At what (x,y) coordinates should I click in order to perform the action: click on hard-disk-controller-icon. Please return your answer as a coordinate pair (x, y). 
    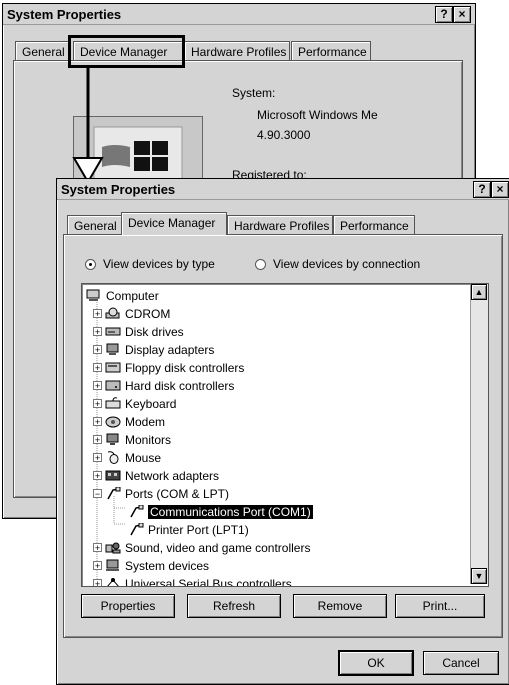
    Looking at the image, I should click on (115, 385).